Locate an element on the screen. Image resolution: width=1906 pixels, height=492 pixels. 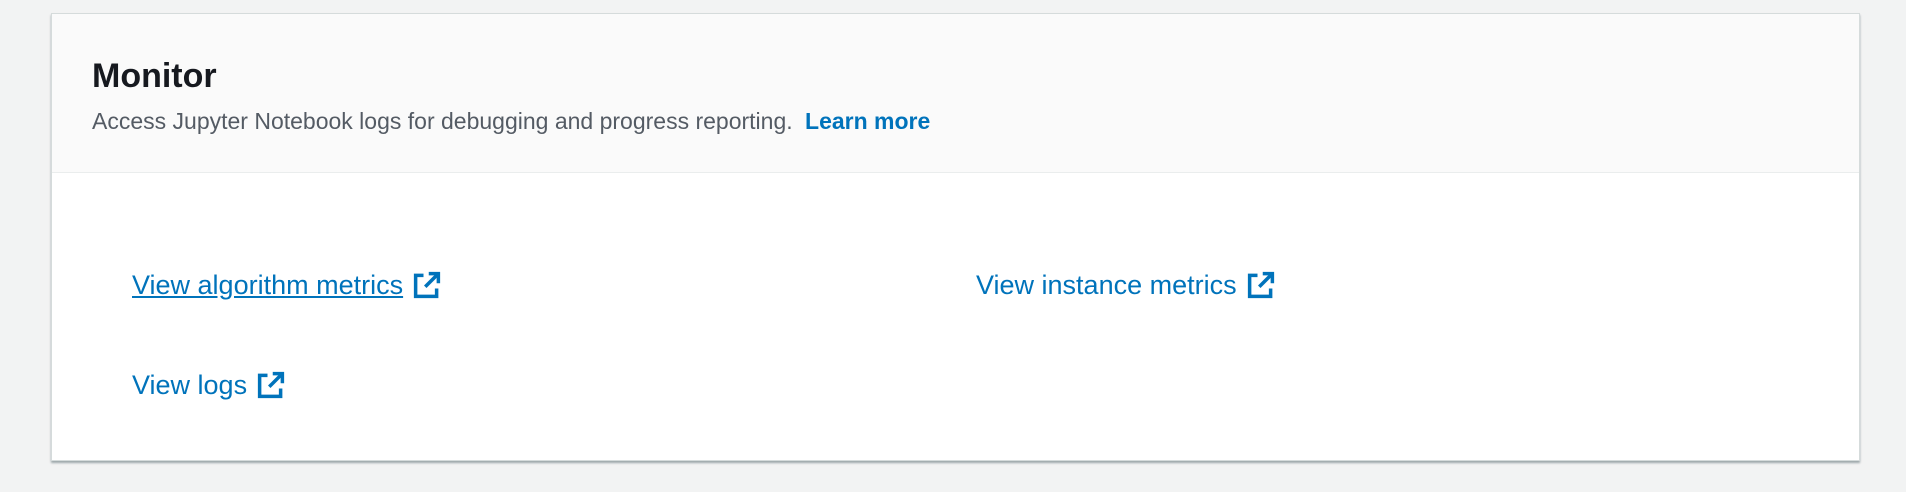
view-algorithm-metrics-label: View algorithm metrics is located at coordinates (268, 285).